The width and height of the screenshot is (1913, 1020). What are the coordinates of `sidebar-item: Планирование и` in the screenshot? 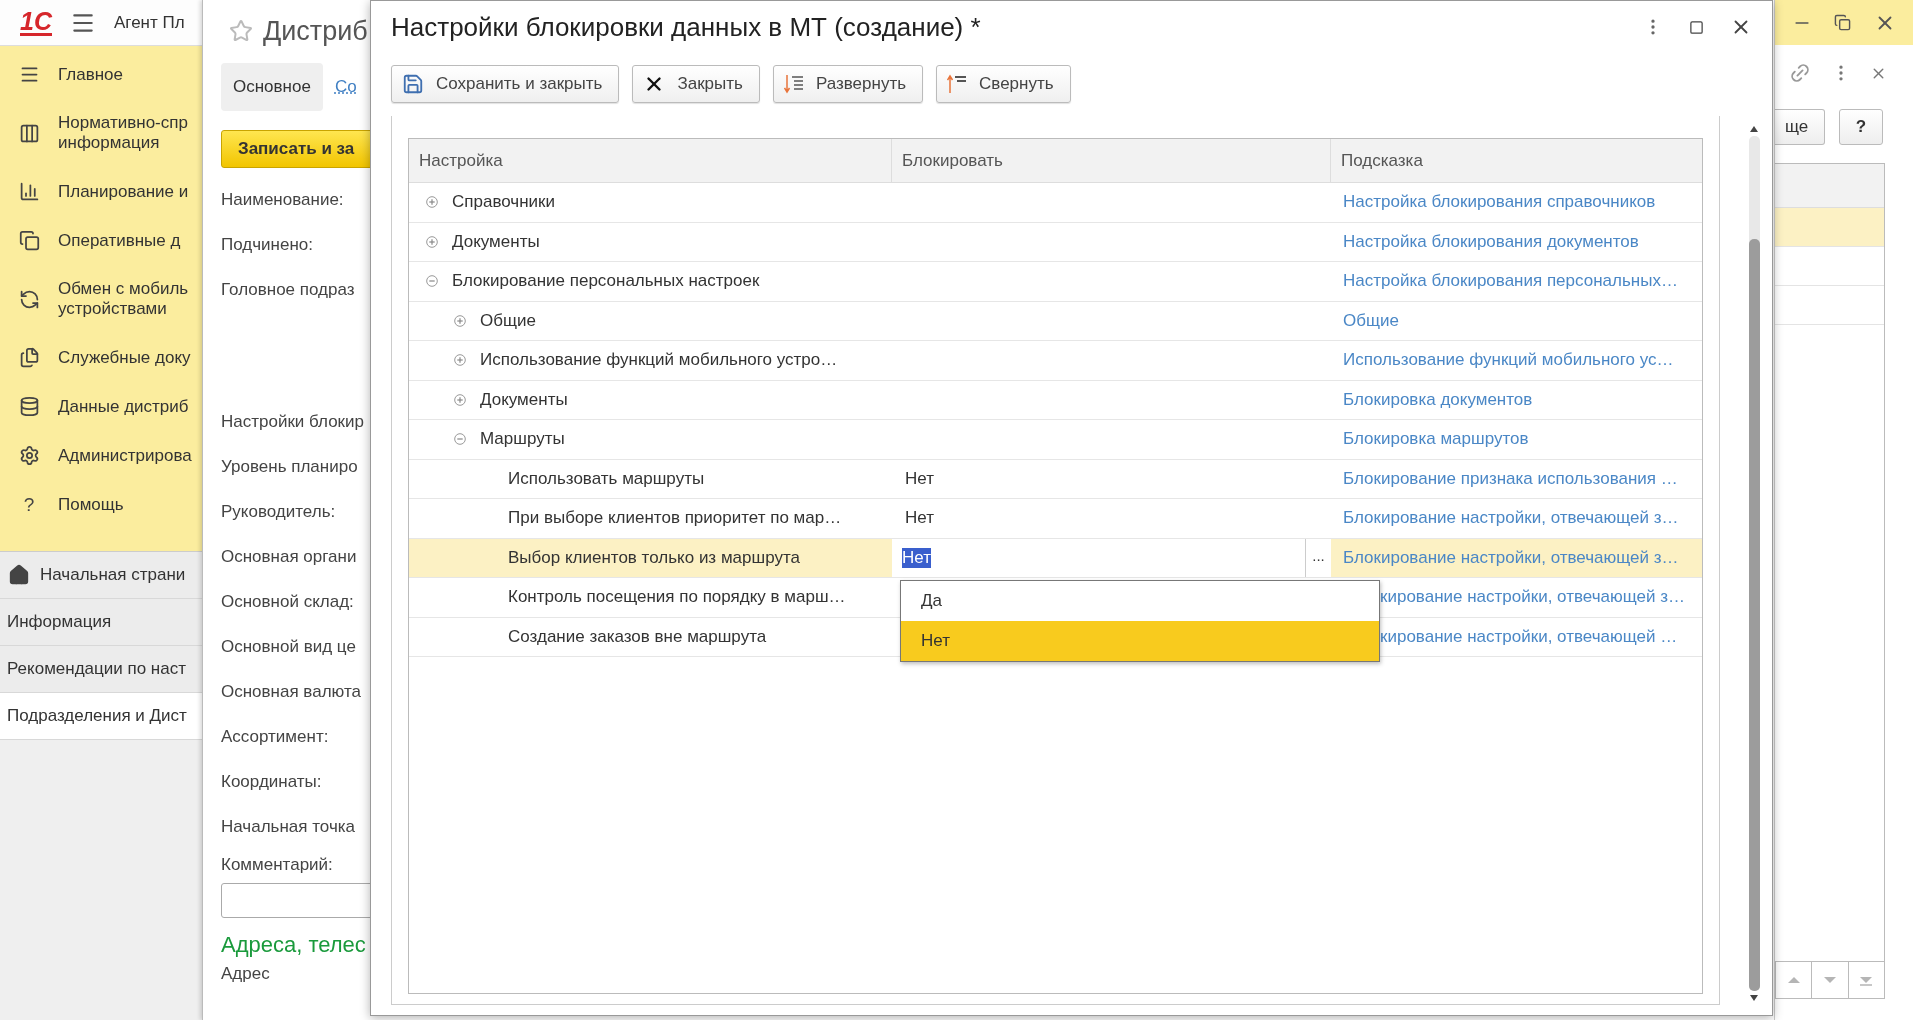 It's located at (101, 191).